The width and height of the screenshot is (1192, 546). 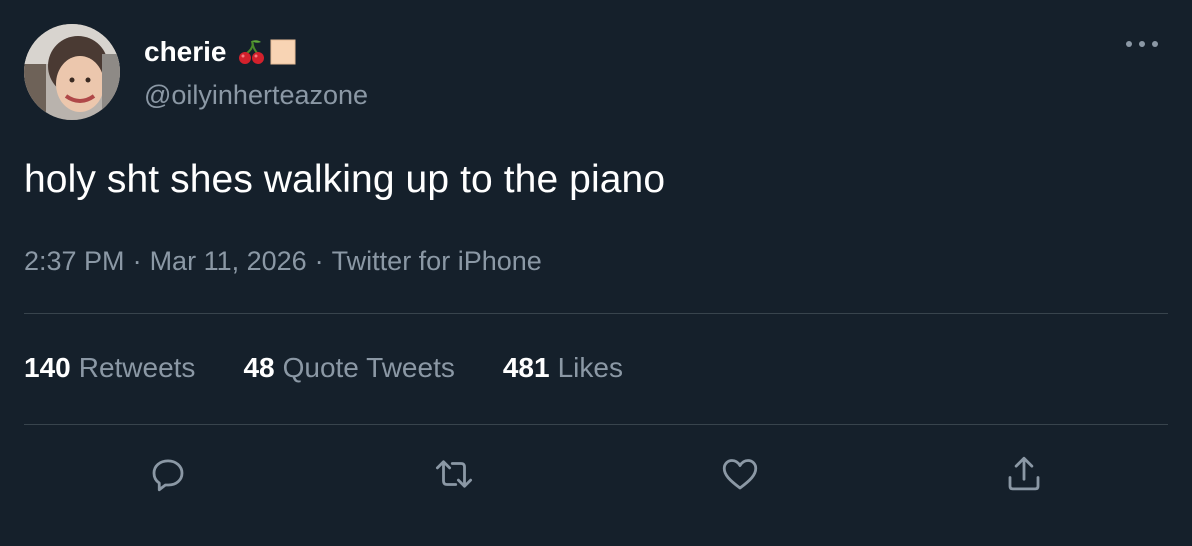 I want to click on quote-tweets-stat: 48 Quote Tweets, so click(x=348, y=368).